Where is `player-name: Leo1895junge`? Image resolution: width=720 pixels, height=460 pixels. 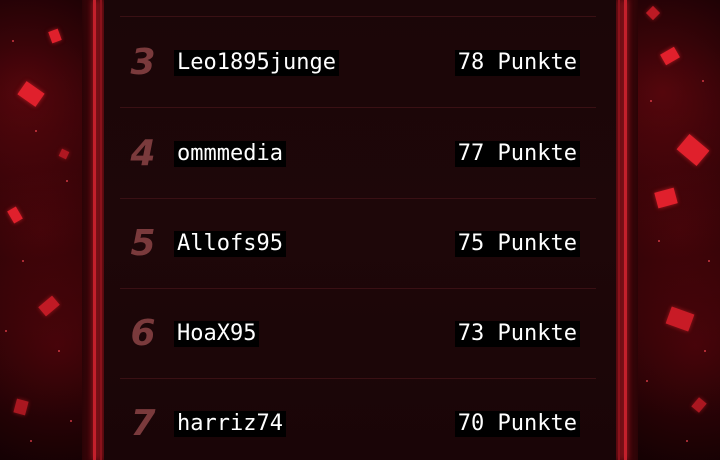
player-name: Leo1895junge is located at coordinates (256, 63).